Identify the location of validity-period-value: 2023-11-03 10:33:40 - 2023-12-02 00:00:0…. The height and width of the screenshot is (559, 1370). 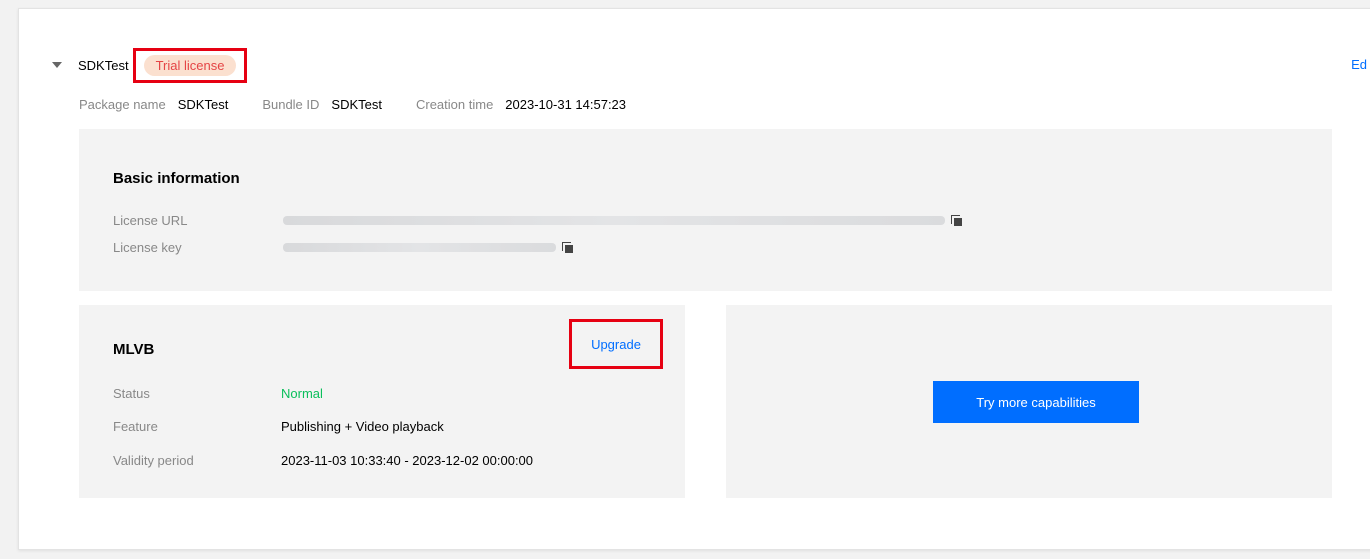
(407, 460).